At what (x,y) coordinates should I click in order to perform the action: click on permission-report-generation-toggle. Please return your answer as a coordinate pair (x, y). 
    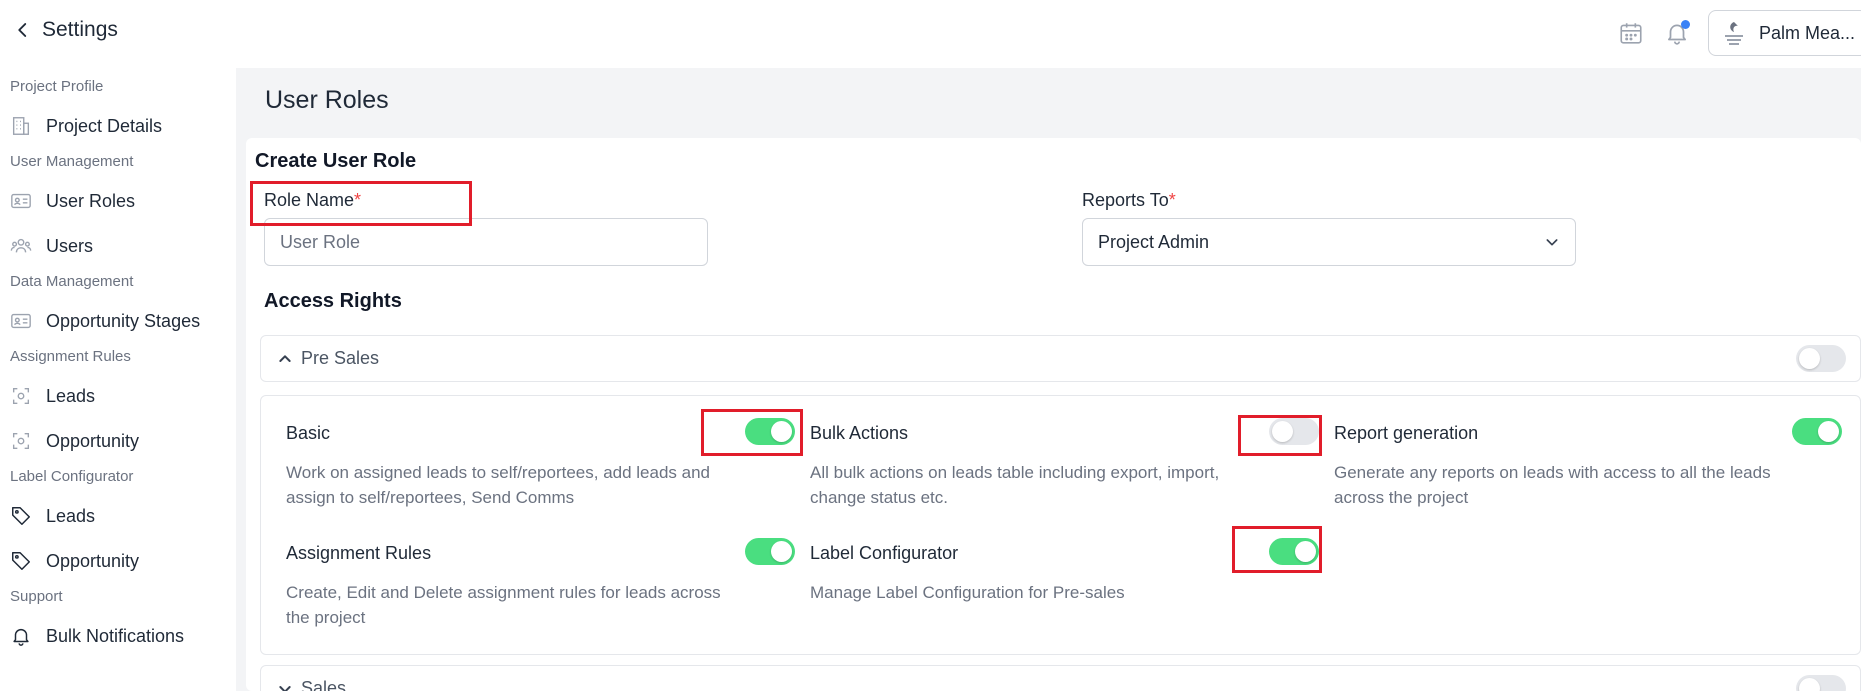
    Looking at the image, I should click on (1817, 431).